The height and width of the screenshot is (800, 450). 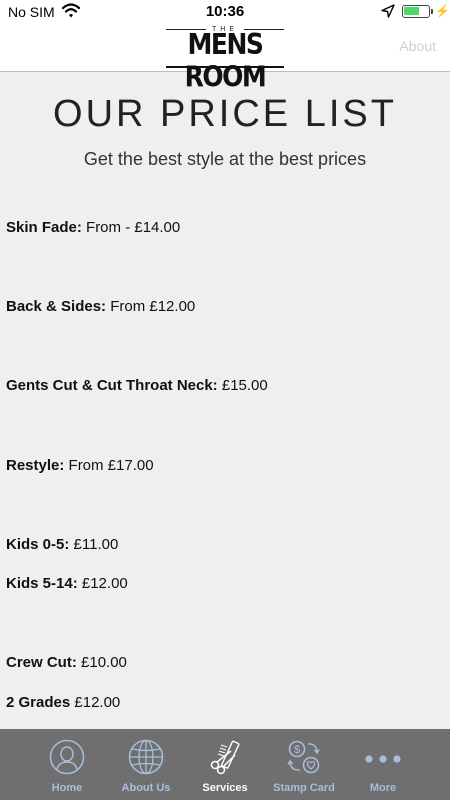 What do you see at coordinates (151, 306) in the screenshot?
I see `price-item-detail: From £12.00` at bounding box center [151, 306].